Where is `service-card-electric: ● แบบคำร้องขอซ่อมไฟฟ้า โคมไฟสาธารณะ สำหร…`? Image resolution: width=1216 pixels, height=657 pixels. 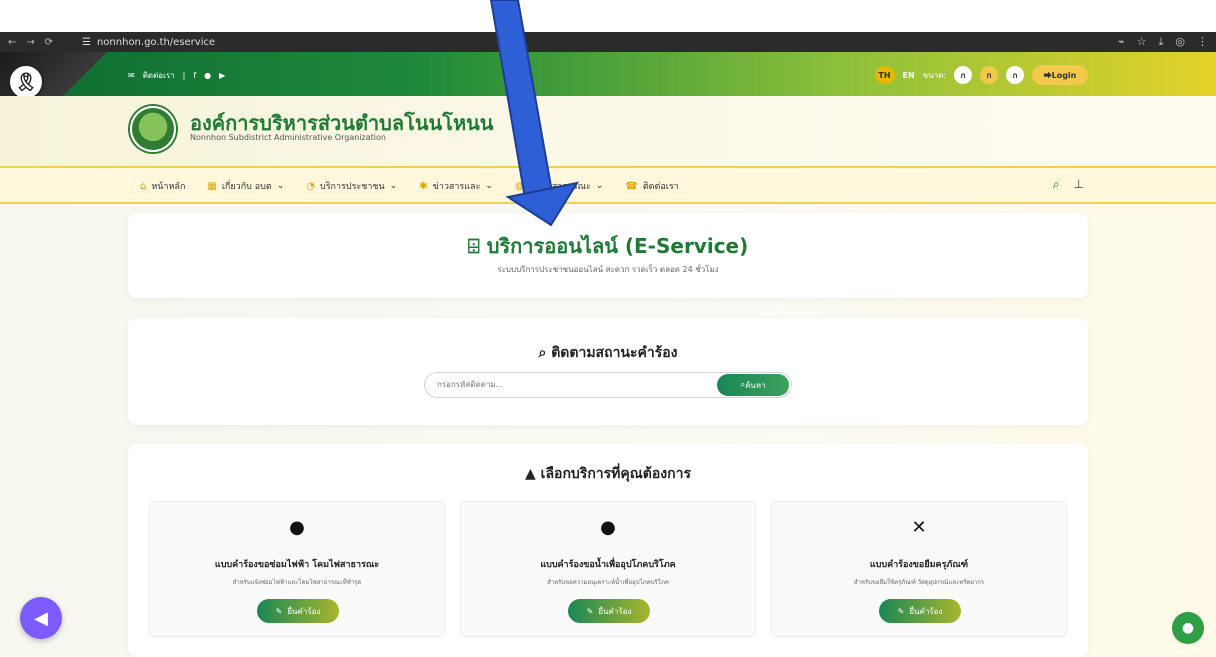
service-card-electric: ● แบบคำร้องขอซ่อมไฟฟ้า โคมไฟสาธารณะ สำหร… is located at coordinates (297, 569).